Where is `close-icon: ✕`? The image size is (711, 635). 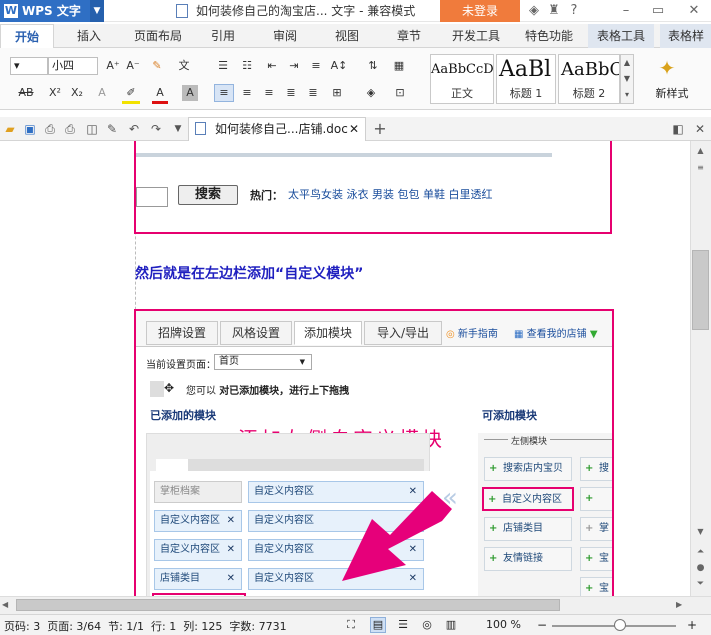 close-icon: ✕ is located at coordinates (694, 11).